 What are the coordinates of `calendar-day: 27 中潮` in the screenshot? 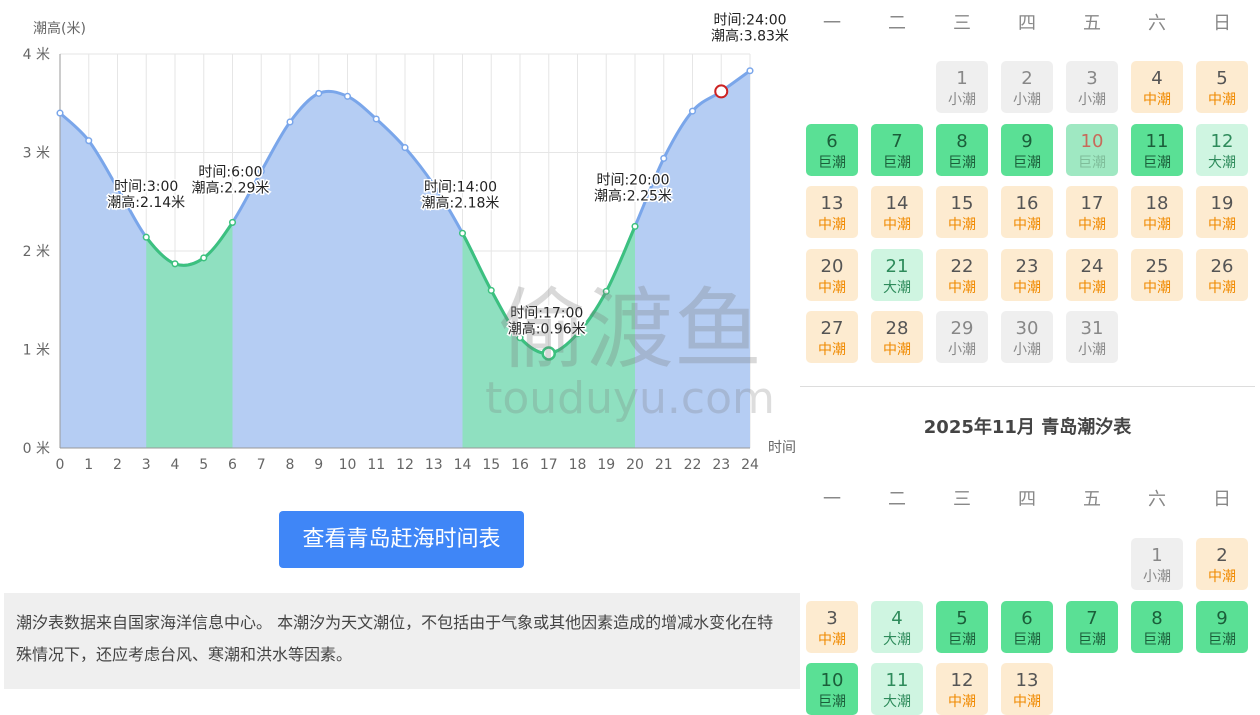 It's located at (832, 337).